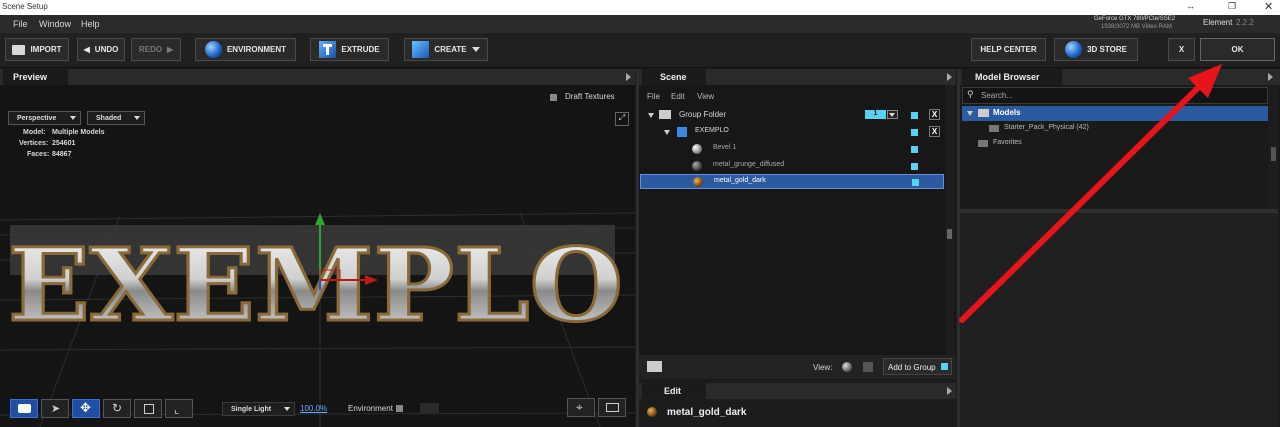 This screenshot has height=427, width=1280. What do you see at coordinates (792, 181) in the screenshot?
I see `tree-row-material-selected: metal_gold_dark` at bounding box center [792, 181].